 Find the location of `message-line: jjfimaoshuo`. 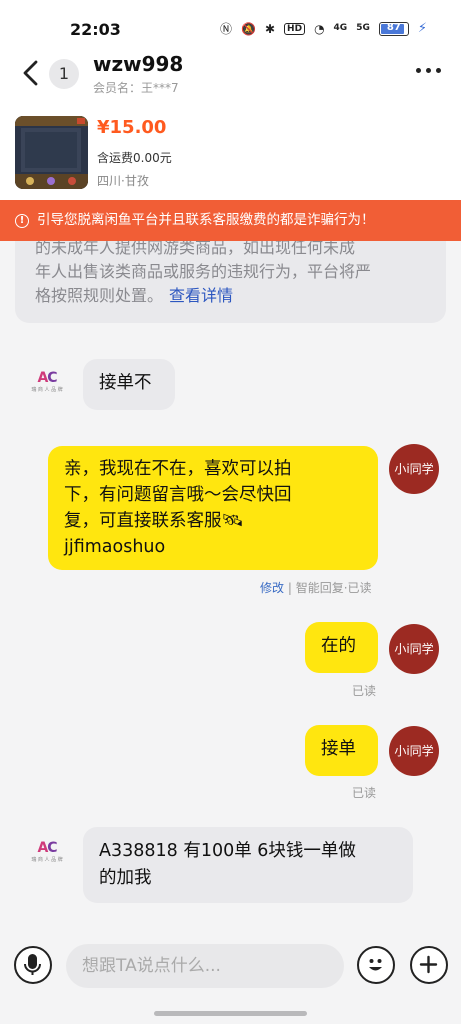

message-line: jjfimaoshuo is located at coordinates (115, 547).